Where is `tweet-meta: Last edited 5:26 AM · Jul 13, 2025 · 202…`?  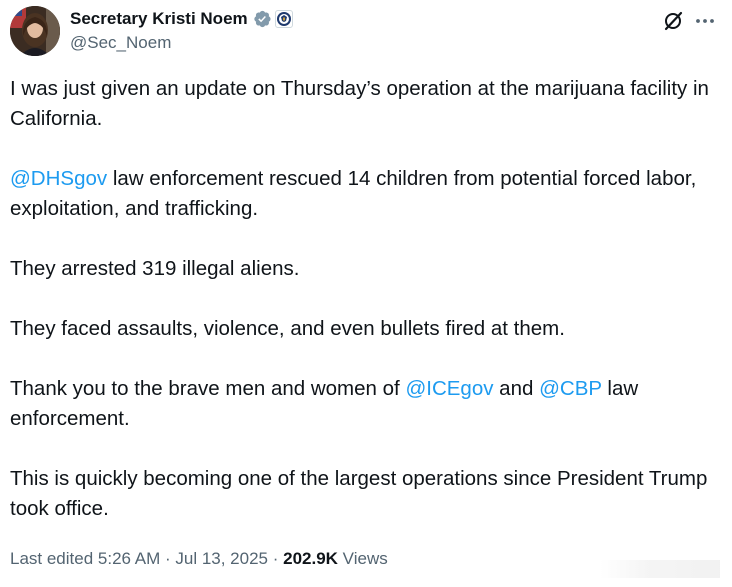
tweet-meta: Last edited 5:26 AM · Jul 13, 2025 · 202… is located at coordinates (199, 559).